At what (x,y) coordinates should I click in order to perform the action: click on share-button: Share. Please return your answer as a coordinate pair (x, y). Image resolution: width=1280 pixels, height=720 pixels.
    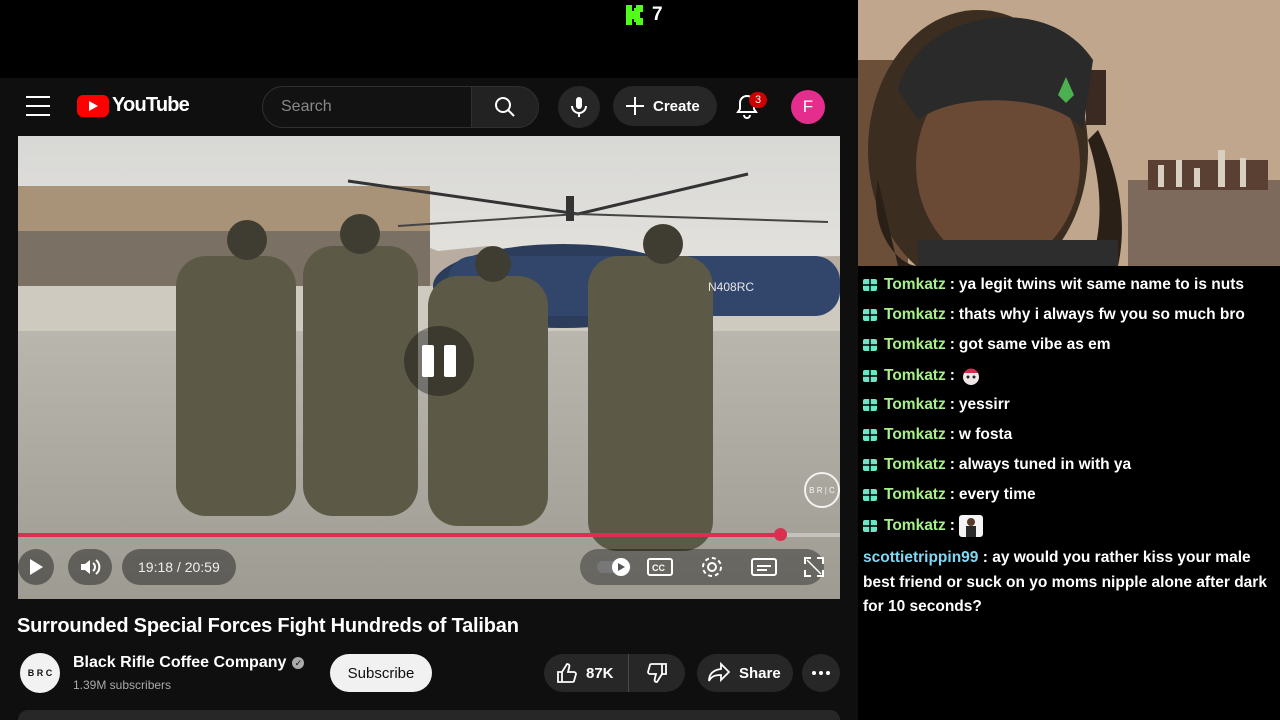
    Looking at the image, I should click on (745, 673).